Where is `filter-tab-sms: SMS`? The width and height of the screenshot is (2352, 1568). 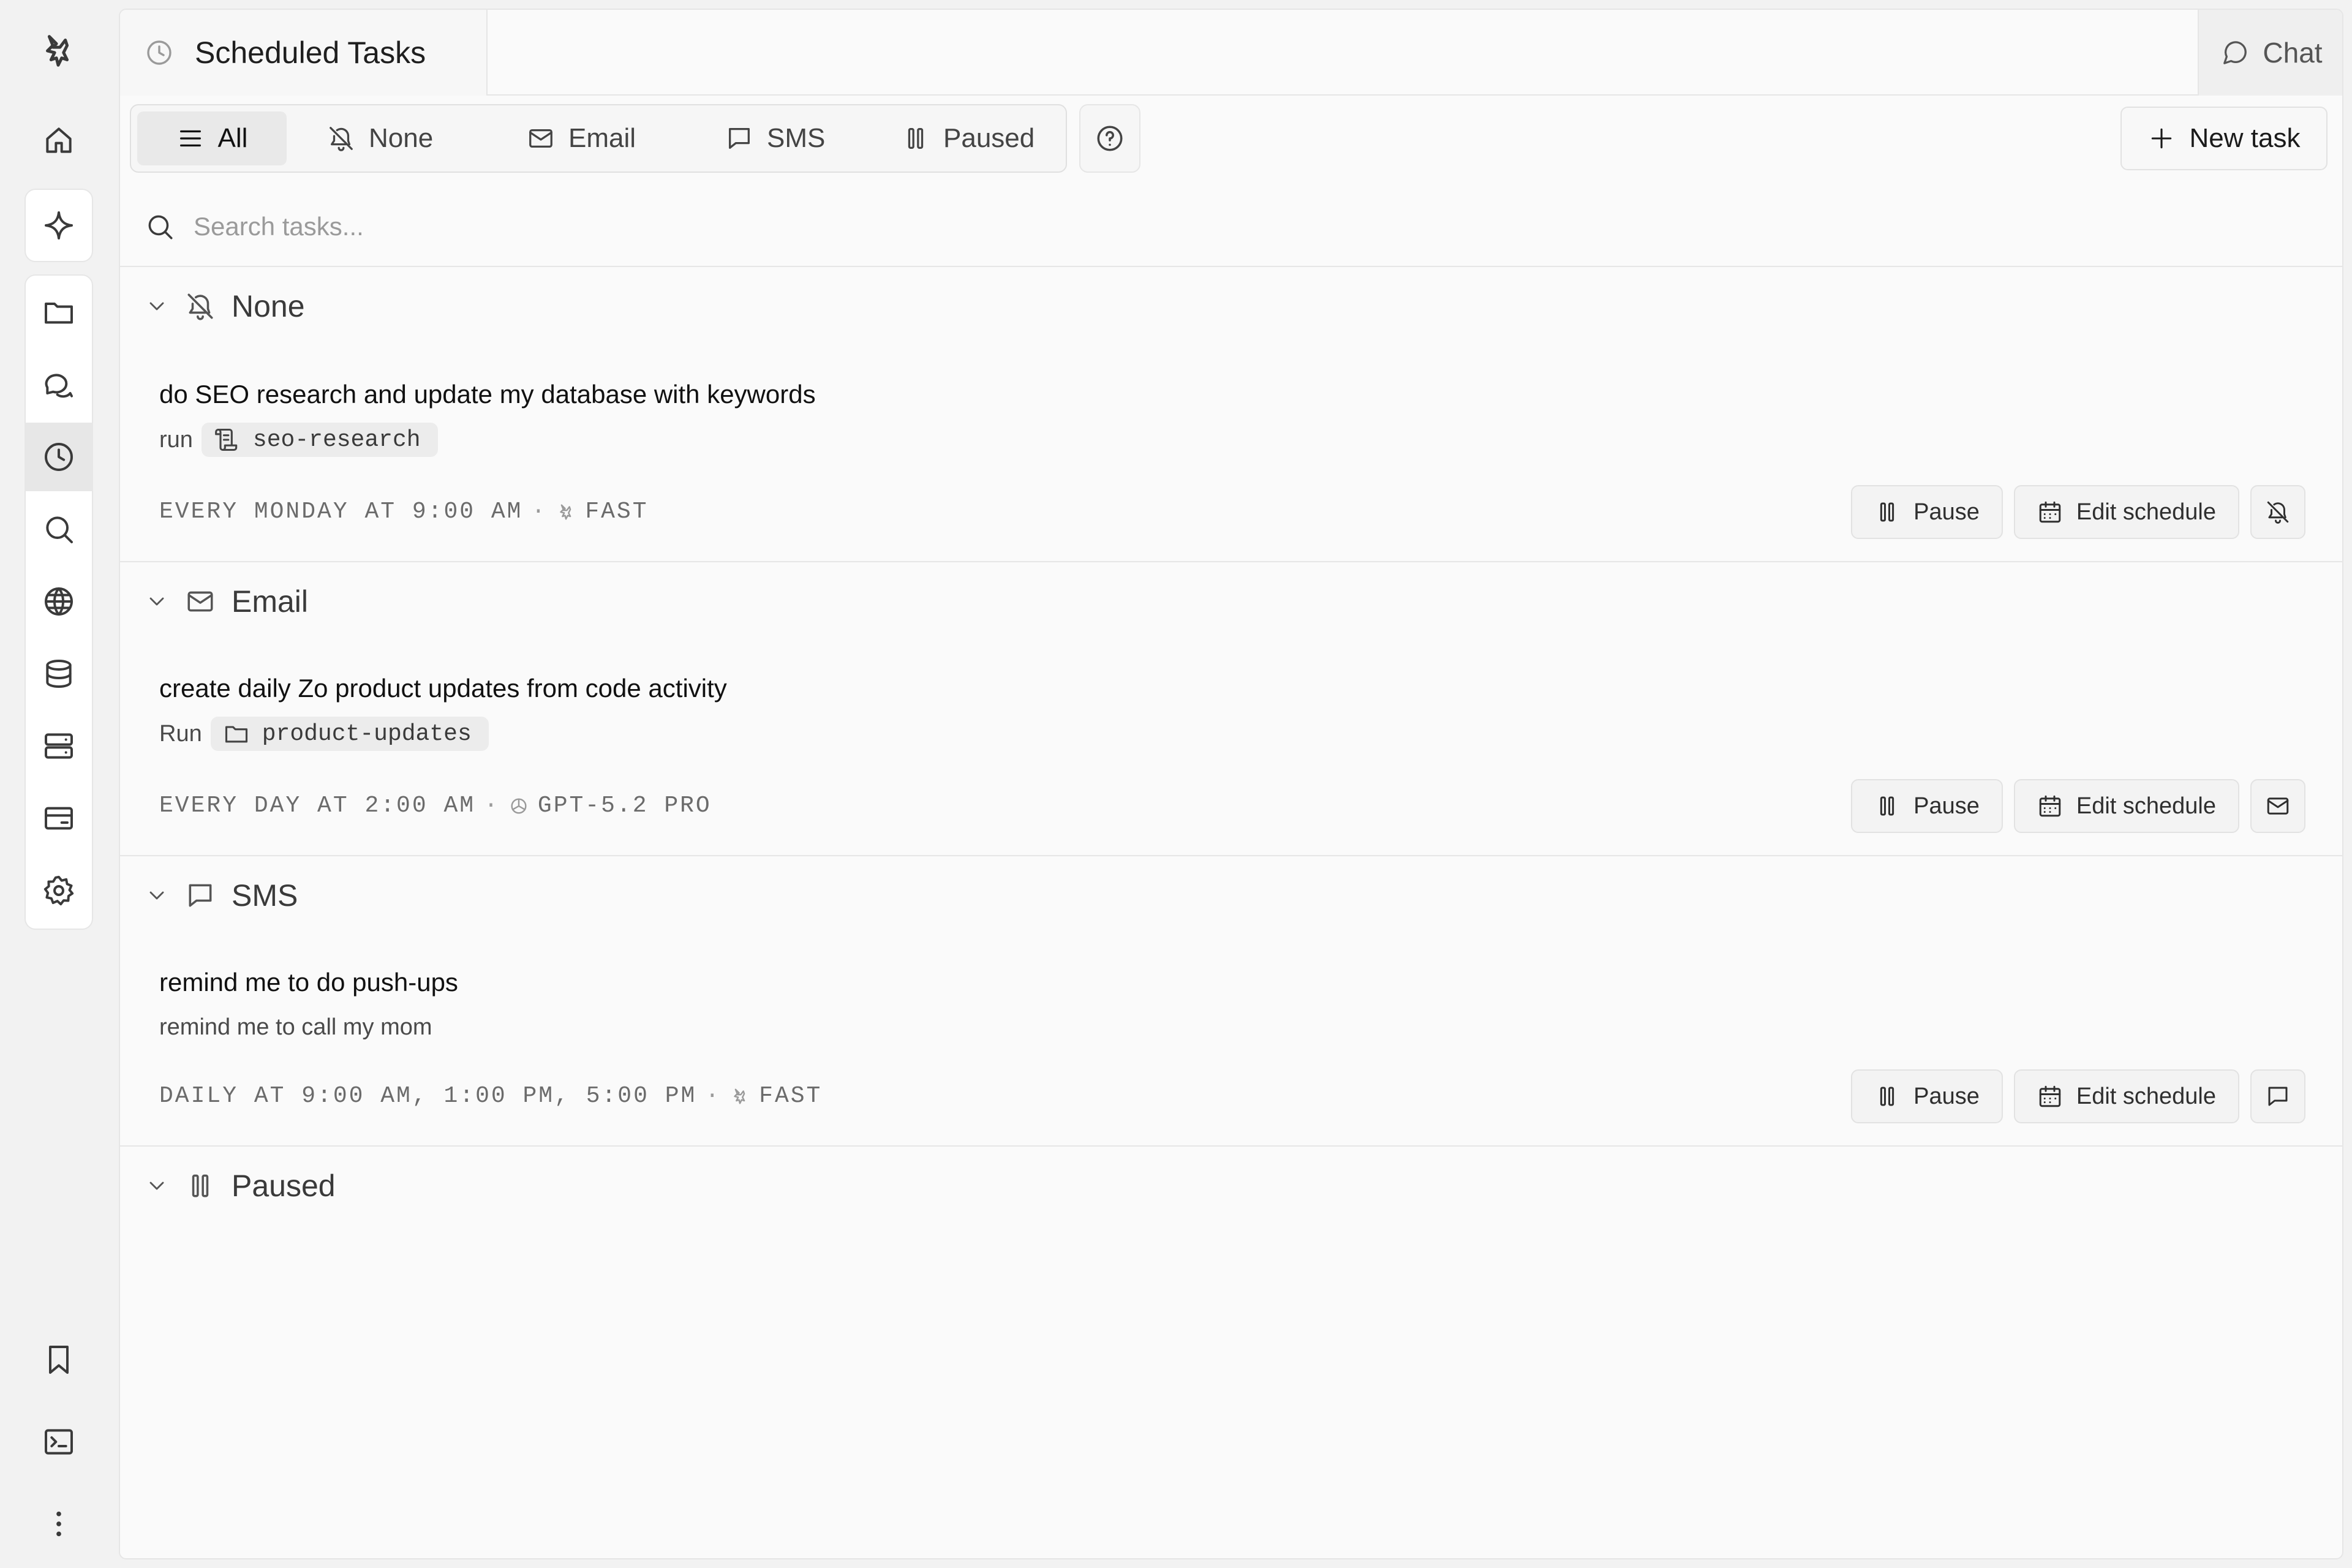 filter-tab-sms: SMS is located at coordinates (775, 138).